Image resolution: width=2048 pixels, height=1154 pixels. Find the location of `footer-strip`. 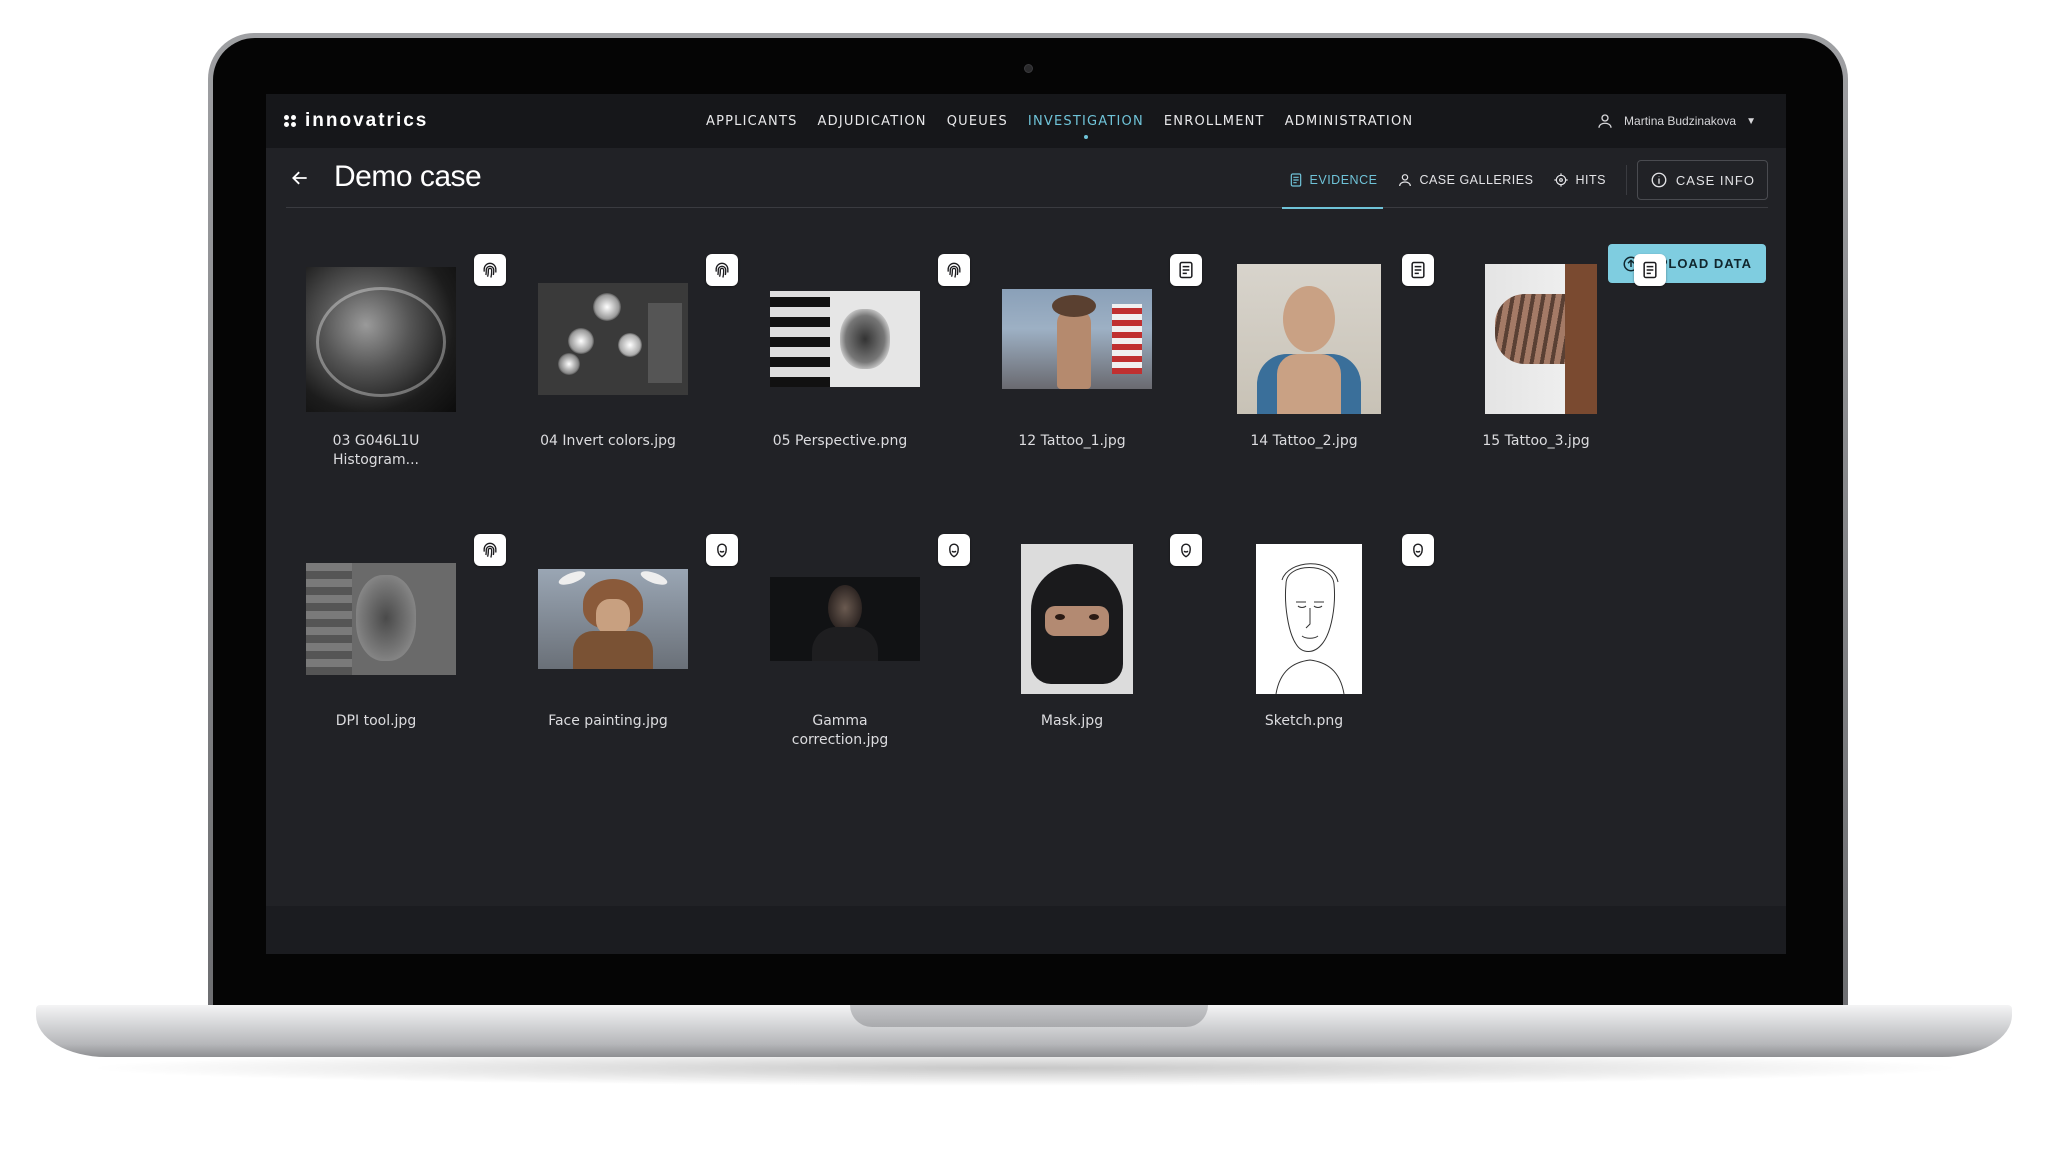

footer-strip is located at coordinates (1026, 930).